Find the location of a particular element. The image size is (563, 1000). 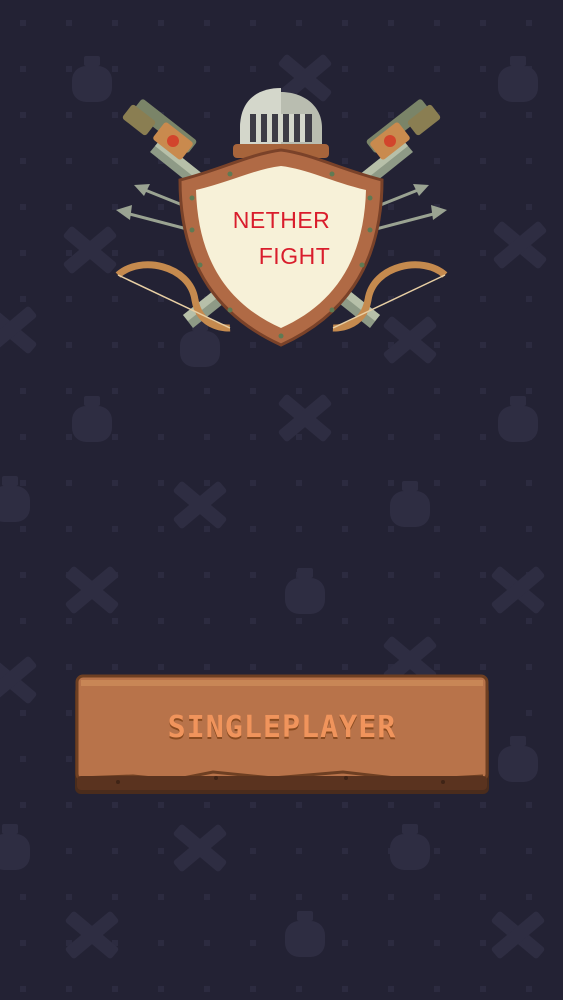

singleplayer-button-label: SINGLEPLAYER is located at coordinates (282, 727).